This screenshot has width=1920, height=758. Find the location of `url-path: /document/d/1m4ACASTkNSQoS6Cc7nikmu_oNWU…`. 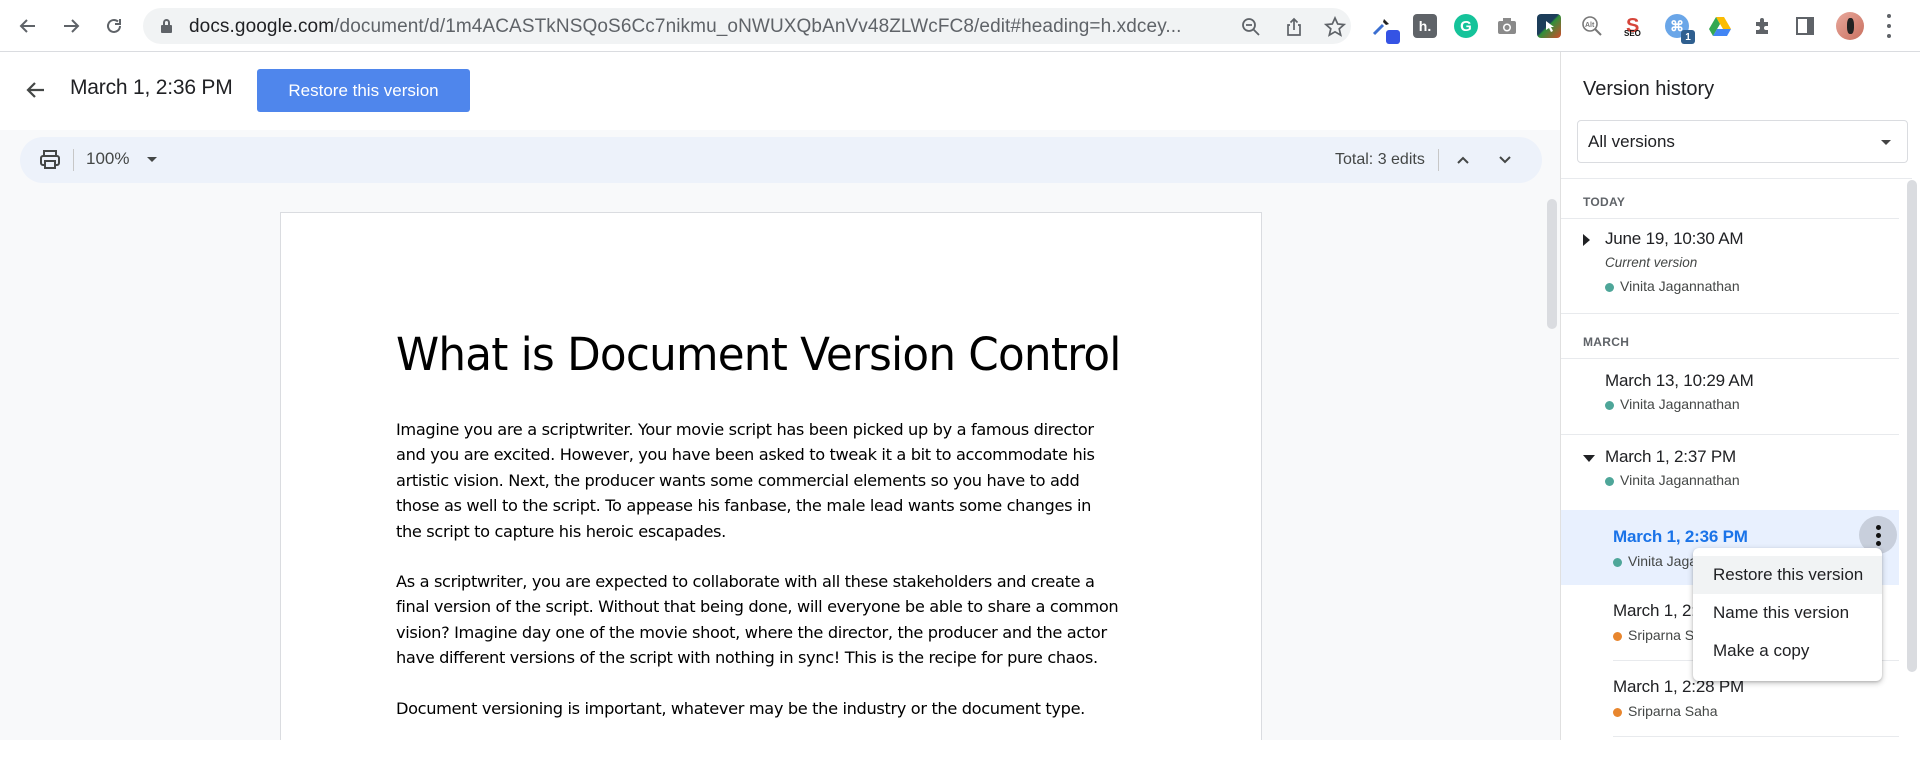

url-path: /document/d/1m4ACASTkNSQoS6Cc7nikmu_oNWU… is located at coordinates (758, 26).